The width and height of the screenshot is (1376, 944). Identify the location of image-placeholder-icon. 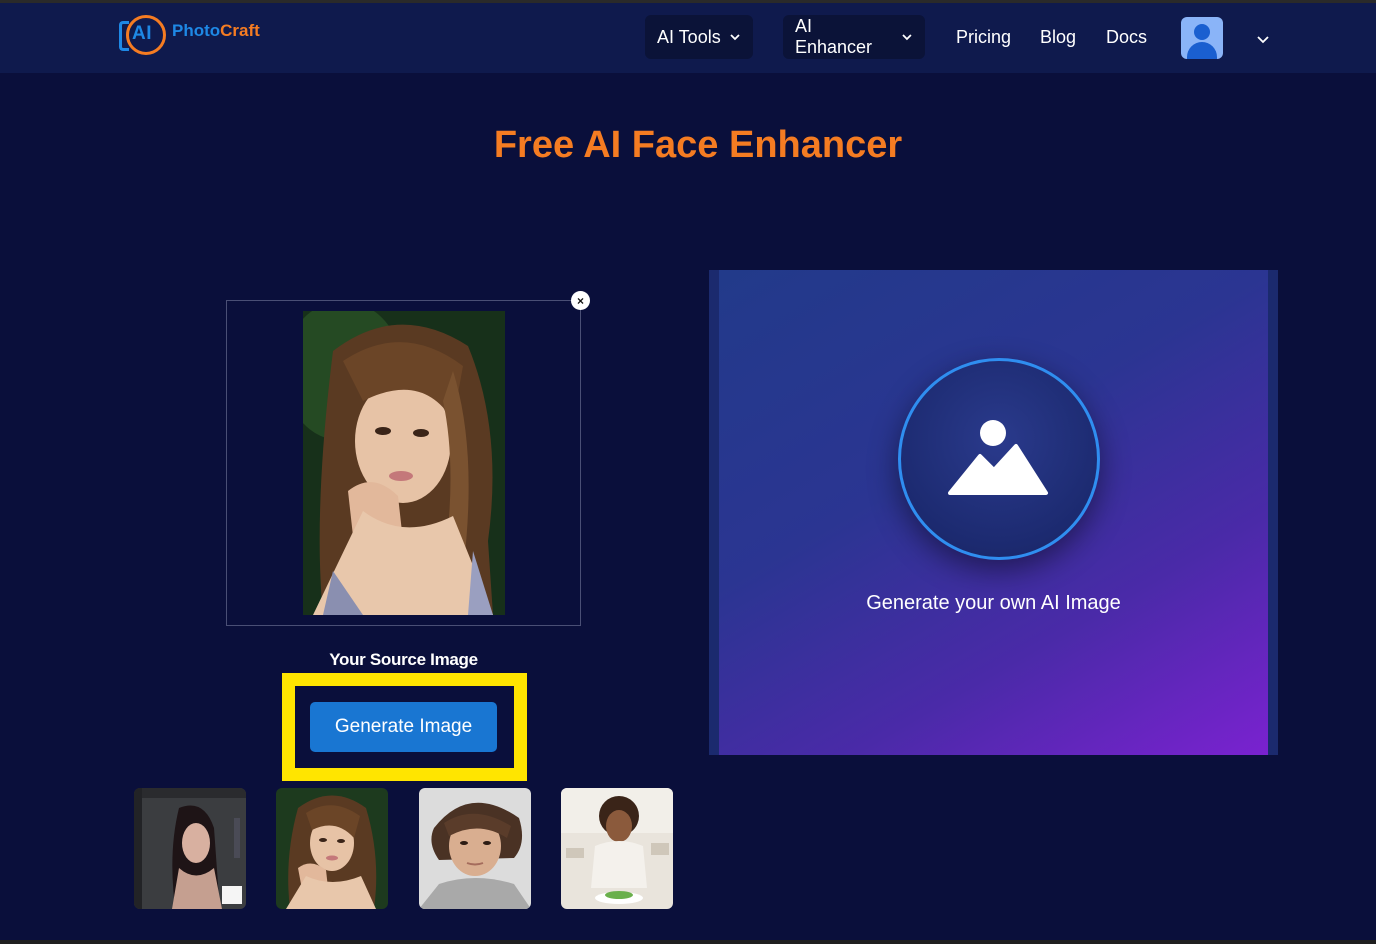
(998, 457).